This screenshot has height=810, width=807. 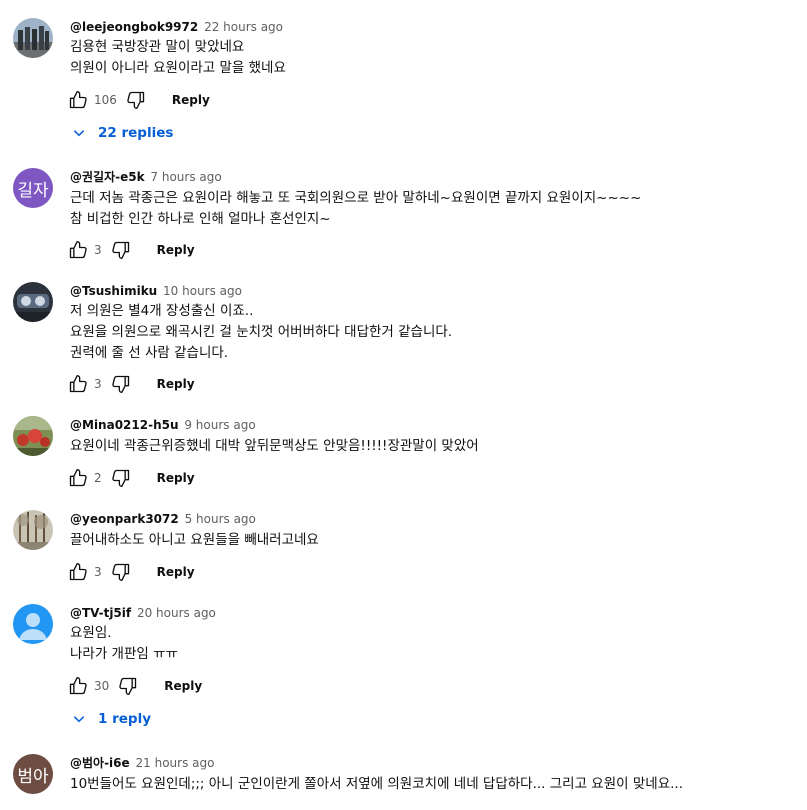 I want to click on comment-actions: 106 Reply, so click(x=138, y=100).